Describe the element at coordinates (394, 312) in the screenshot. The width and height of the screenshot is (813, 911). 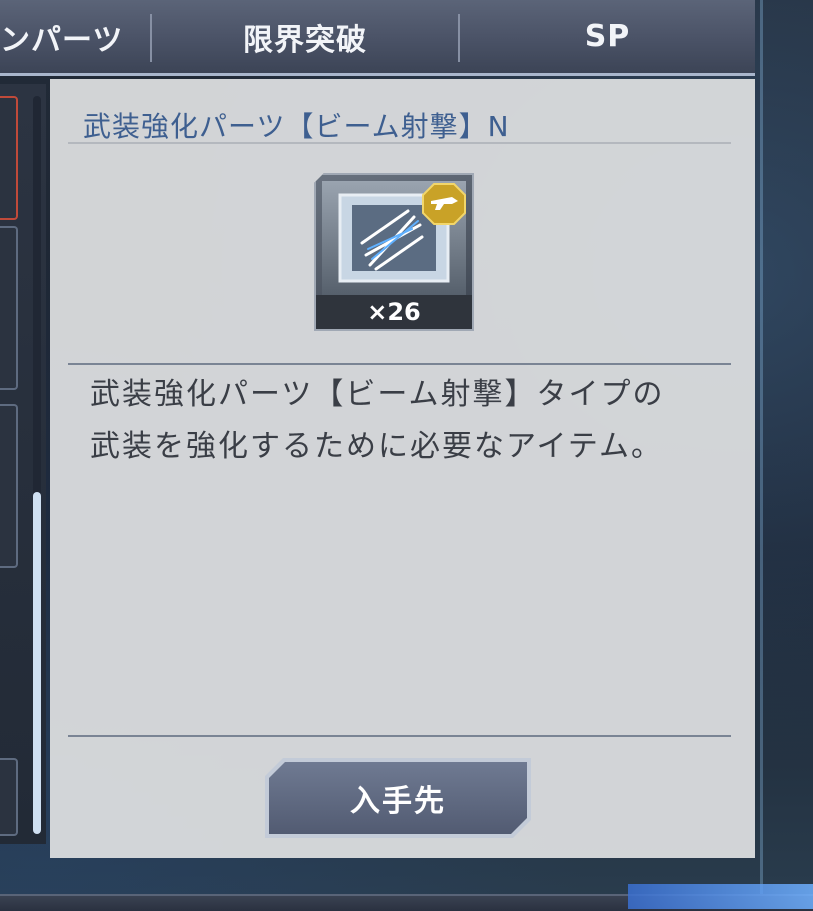
I see `item-count: ×26` at that location.